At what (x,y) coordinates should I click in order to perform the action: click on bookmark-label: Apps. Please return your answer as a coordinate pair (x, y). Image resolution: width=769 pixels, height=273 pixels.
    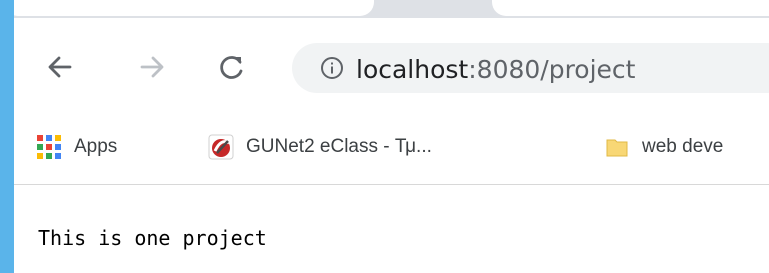
    Looking at the image, I should click on (96, 146).